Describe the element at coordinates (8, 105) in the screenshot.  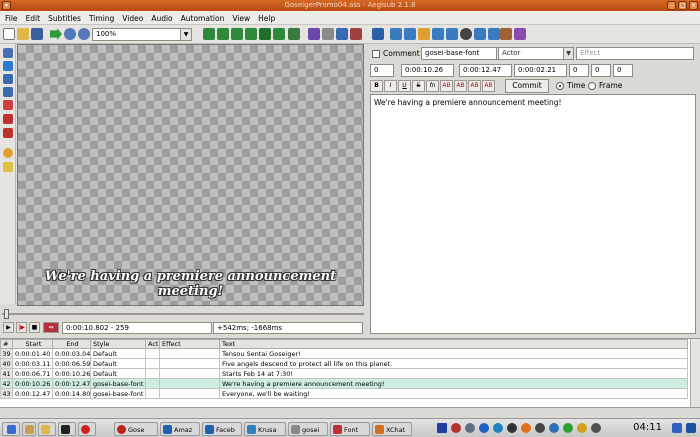
I see `scale-tool-icon` at that location.